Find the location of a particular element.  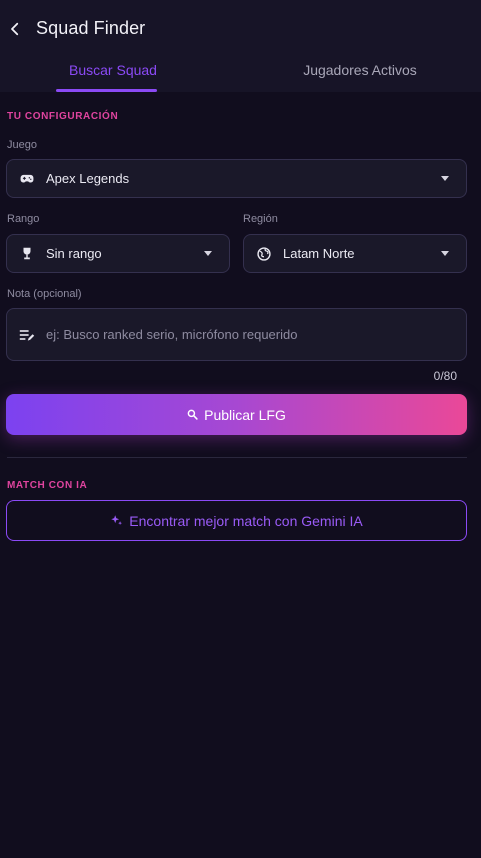

game-select-value: Apex Legends is located at coordinates (88, 178).